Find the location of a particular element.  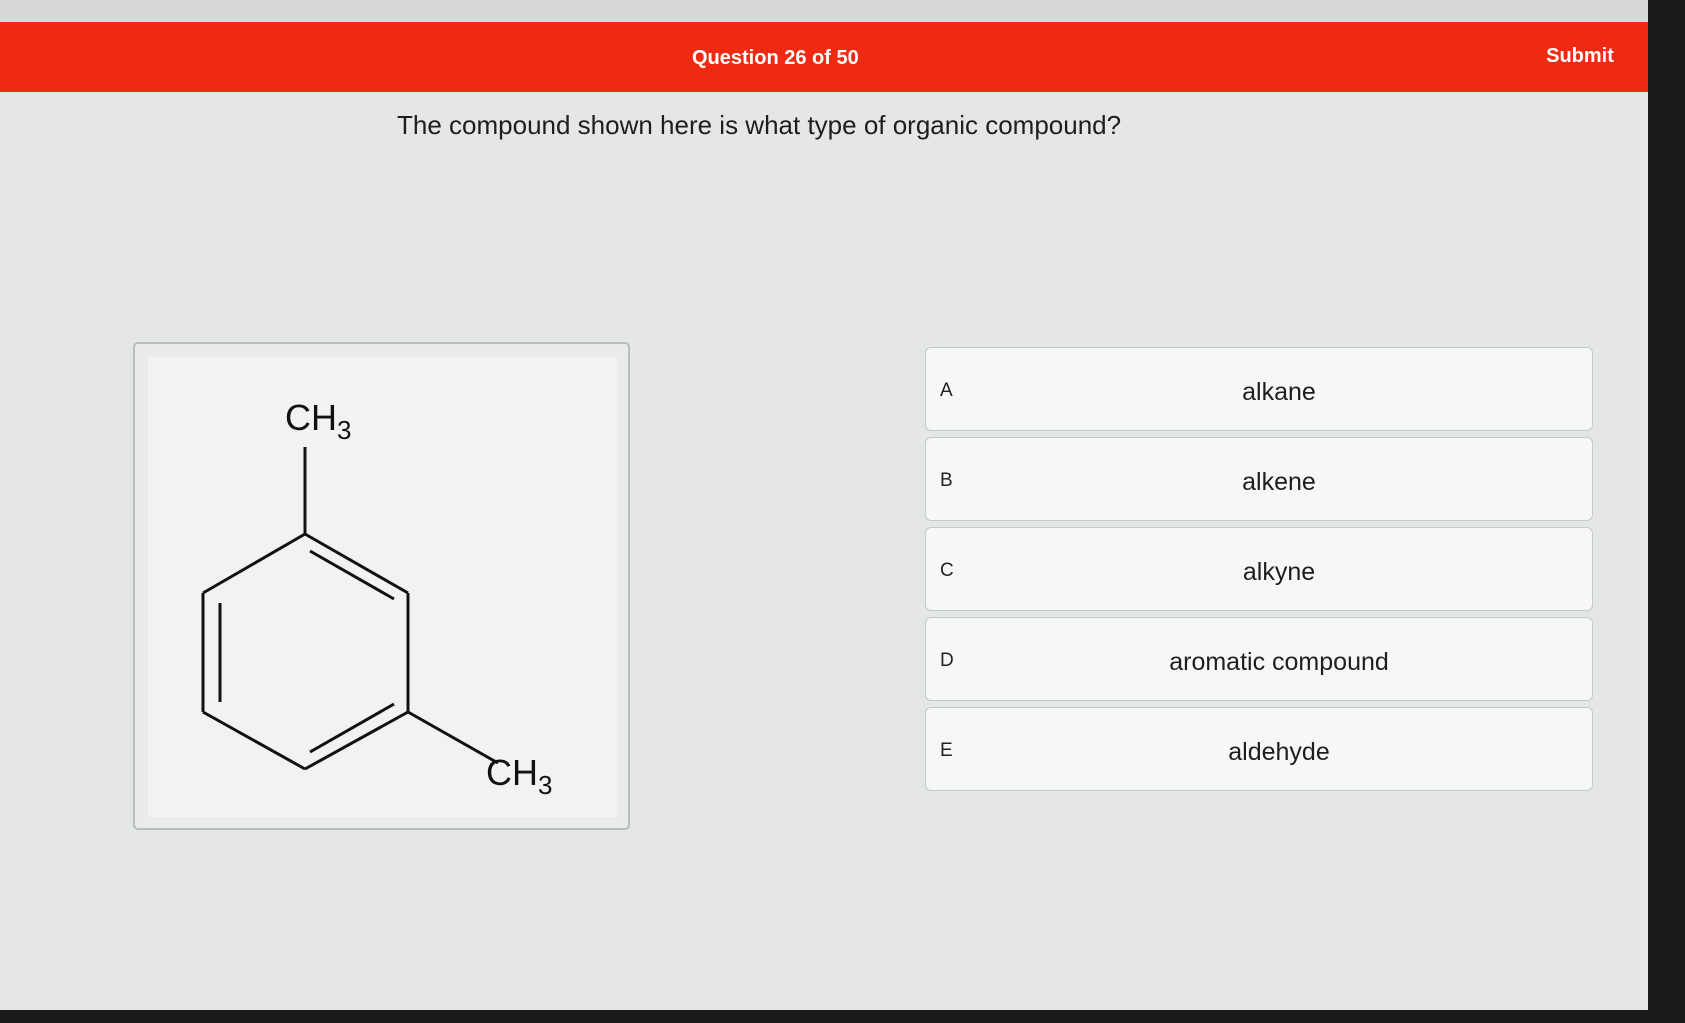

option-b: B alkene is located at coordinates (1259, 479).